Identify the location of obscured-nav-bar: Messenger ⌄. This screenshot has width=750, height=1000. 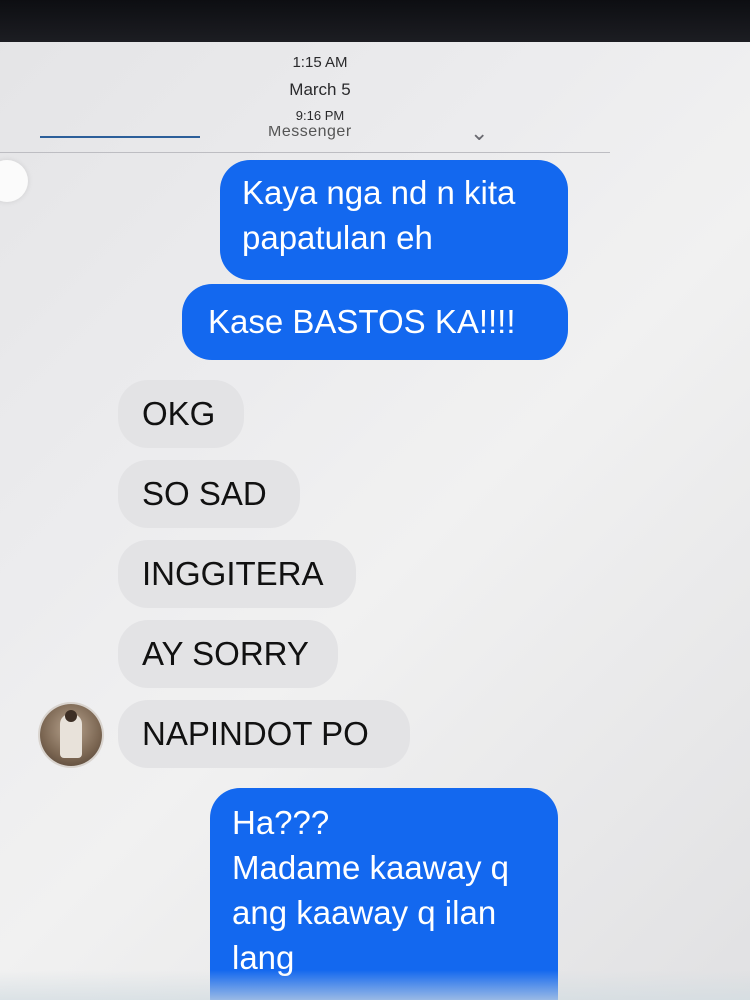
(305, 139).